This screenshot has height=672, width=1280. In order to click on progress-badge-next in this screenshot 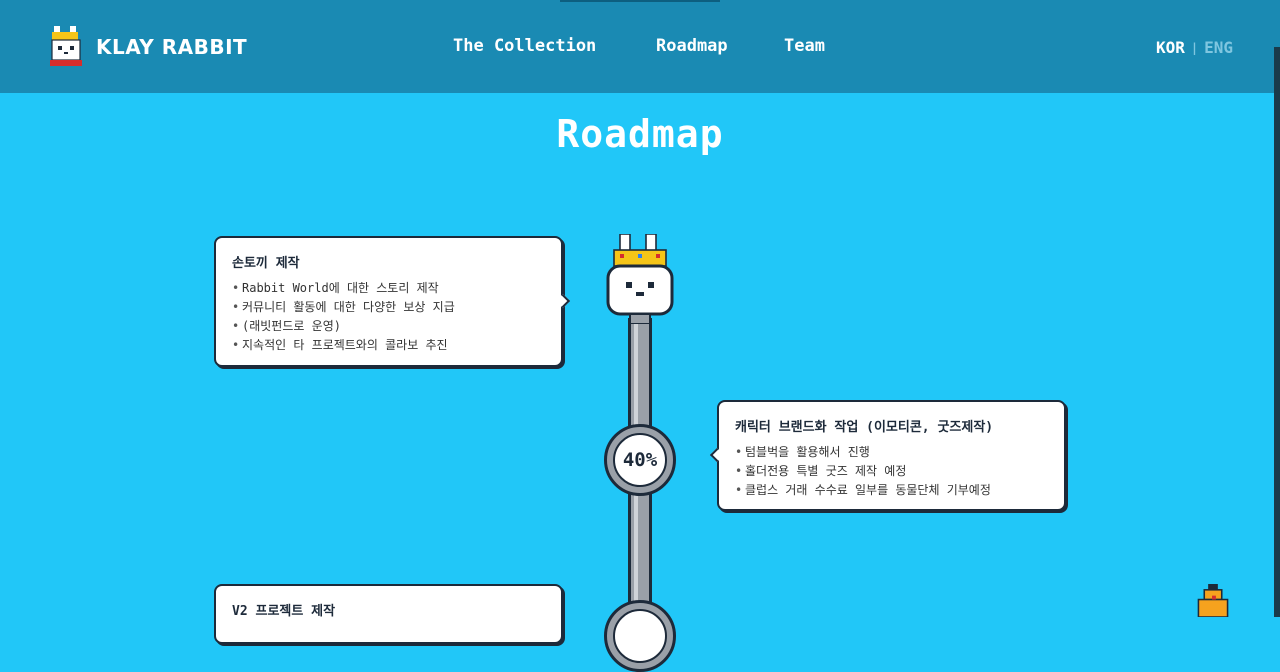, I will do `click(640, 636)`.